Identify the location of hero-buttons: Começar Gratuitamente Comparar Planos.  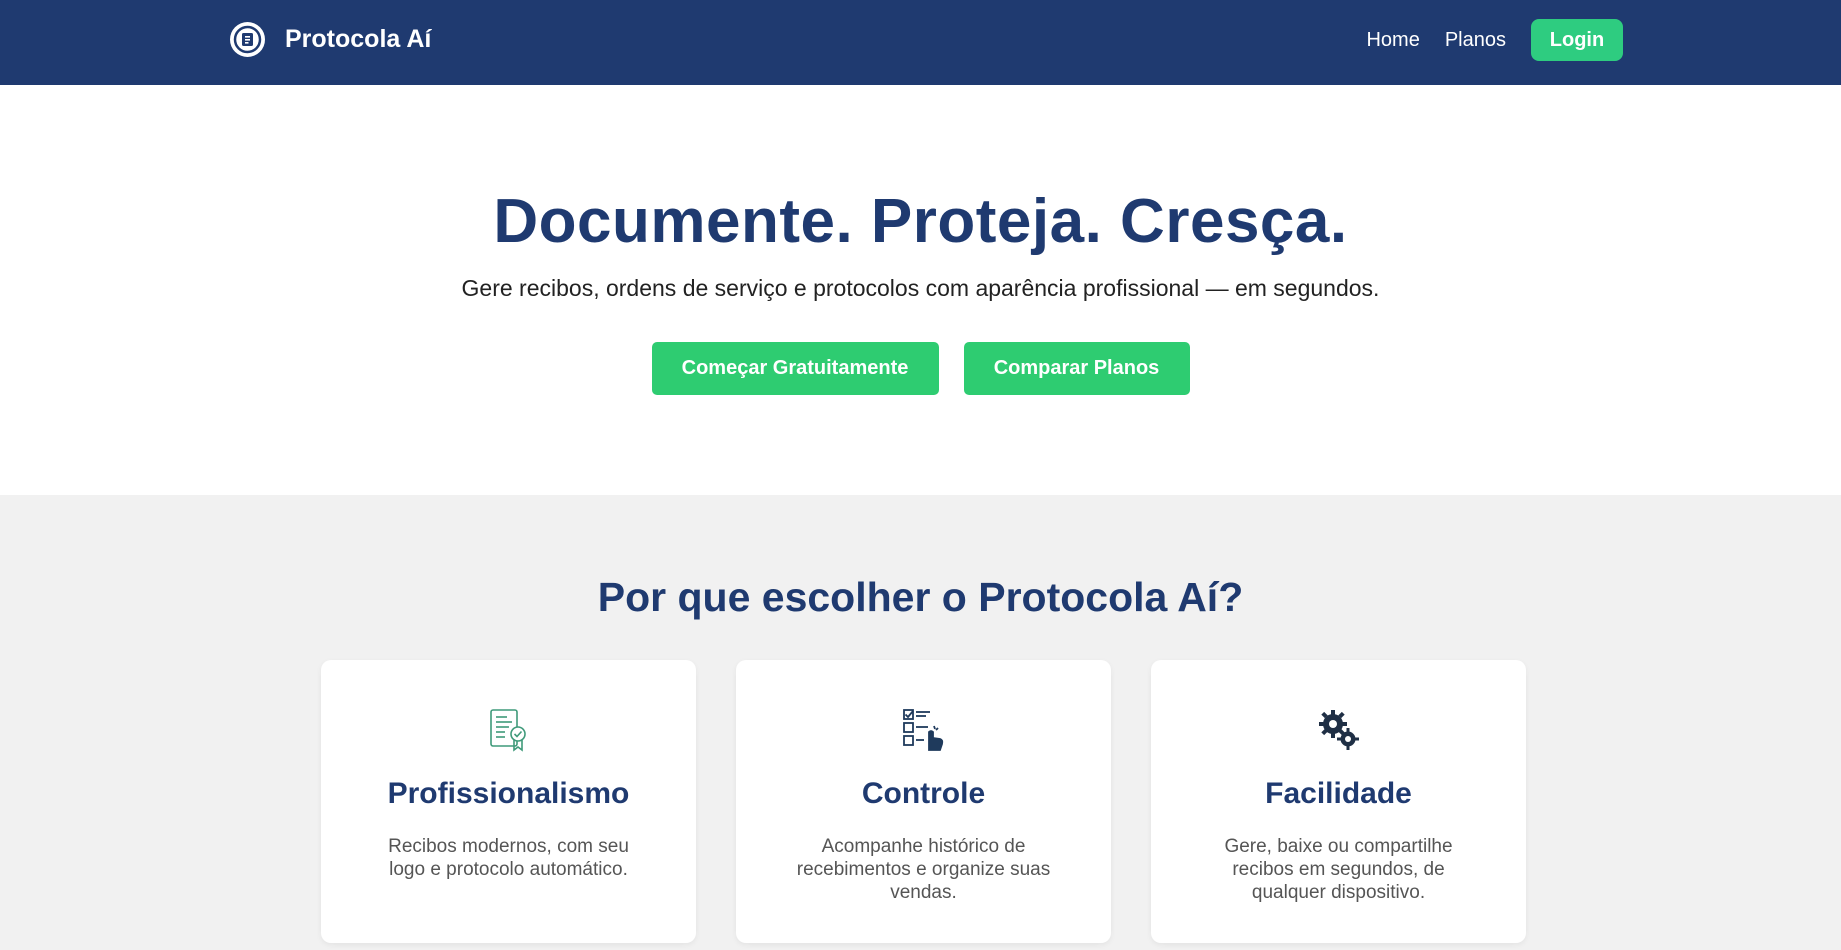
(920, 368).